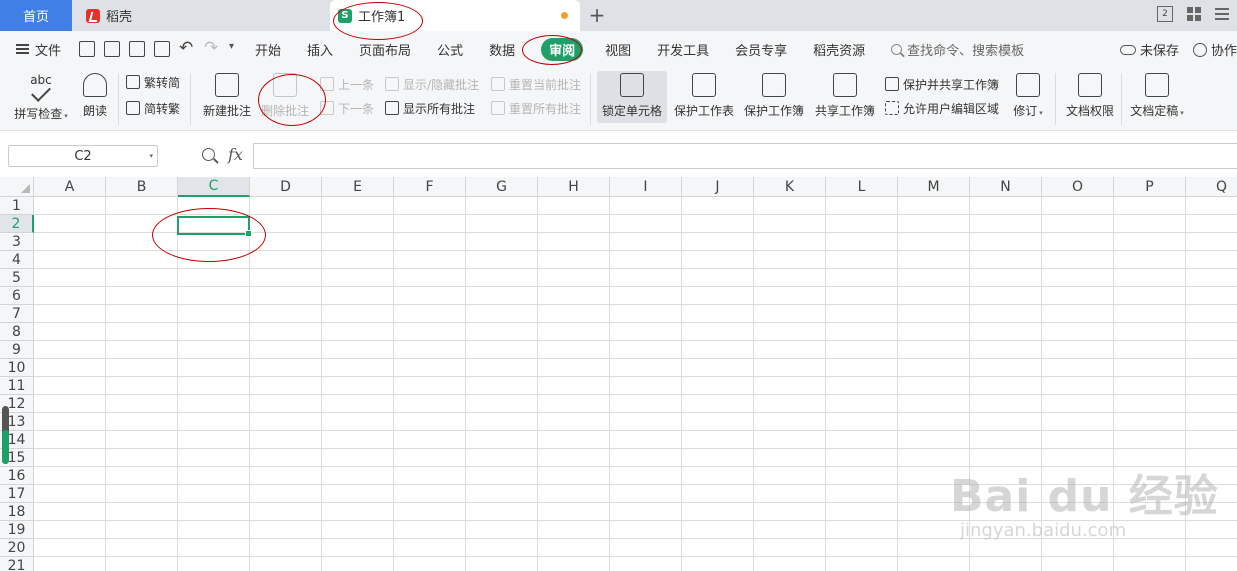 The width and height of the screenshot is (1237, 571). Describe the element at coordinates (70, 386) in the screenshot. I see `cell-a11` at that location.